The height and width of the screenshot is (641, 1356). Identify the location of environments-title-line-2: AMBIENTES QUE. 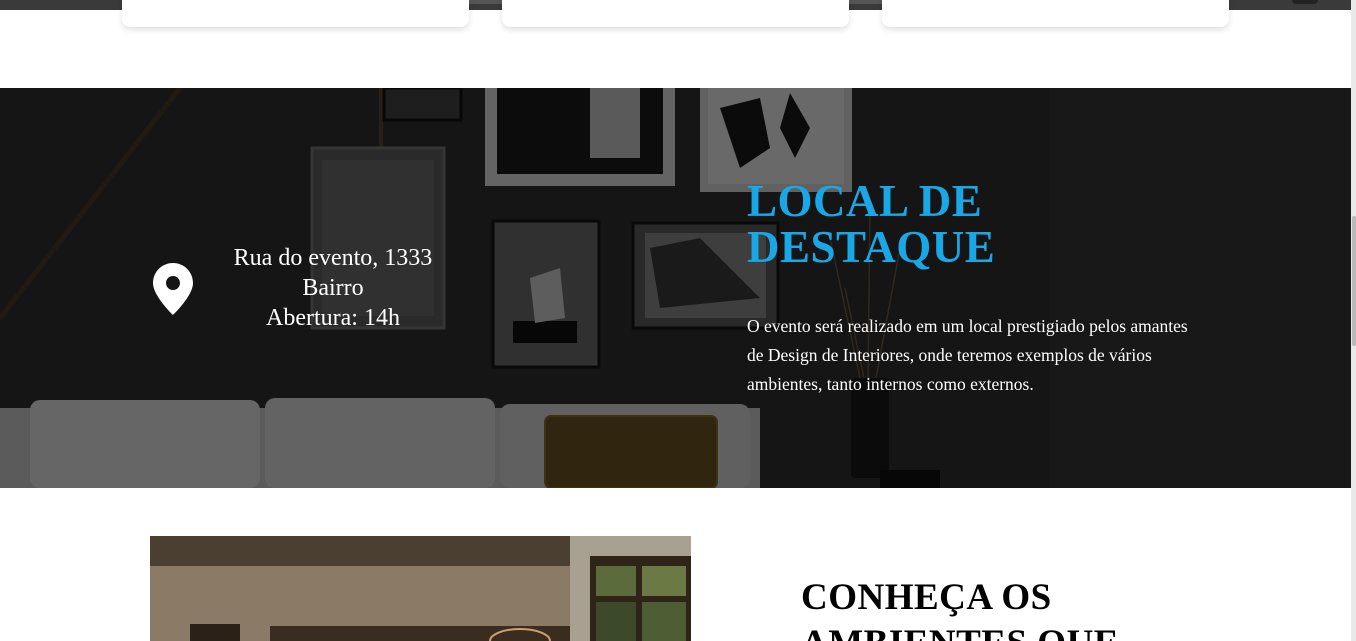
(960, 631).